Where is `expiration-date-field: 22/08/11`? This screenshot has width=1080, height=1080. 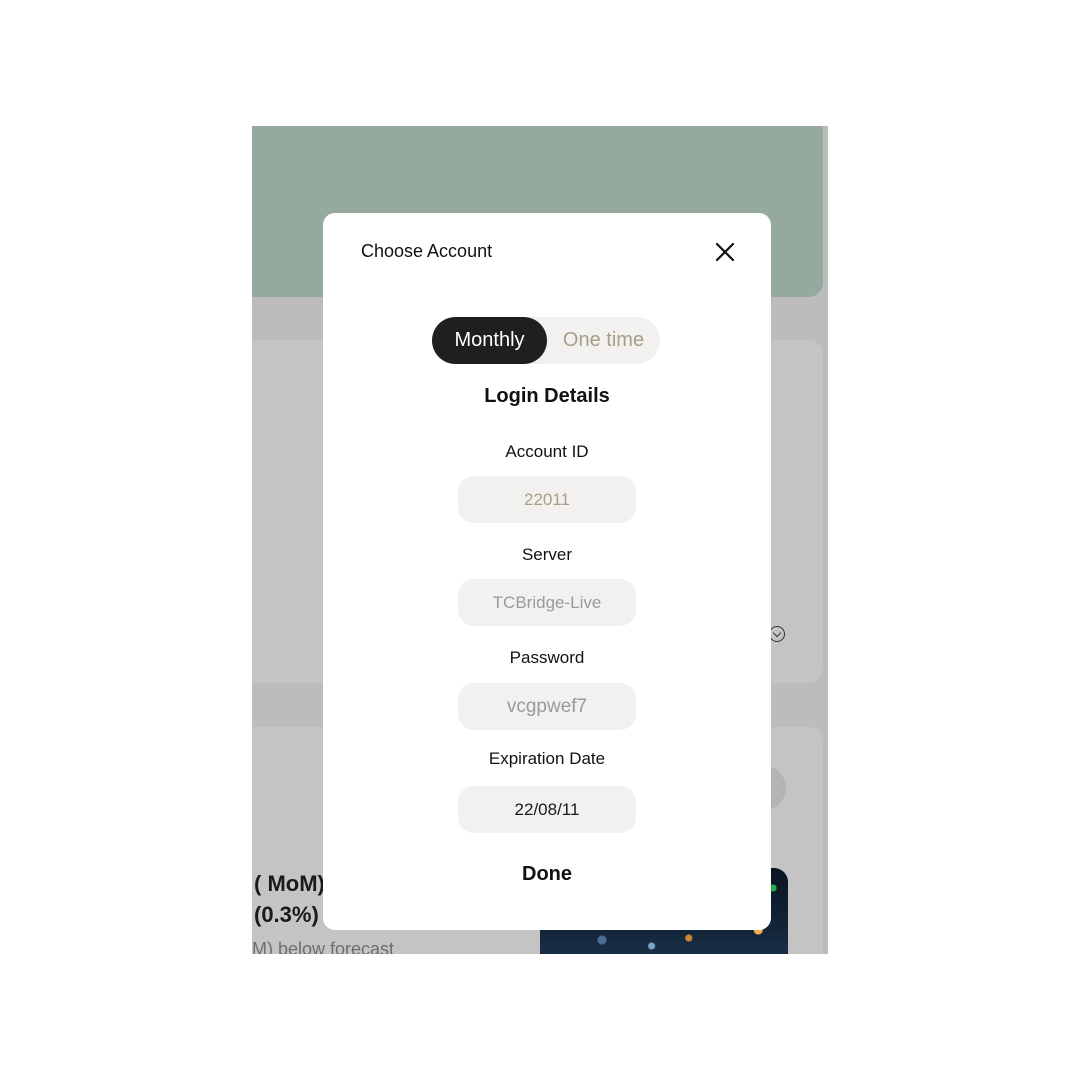
expiration-date-field: 22/08/11 is located at coordinates (547, 809).